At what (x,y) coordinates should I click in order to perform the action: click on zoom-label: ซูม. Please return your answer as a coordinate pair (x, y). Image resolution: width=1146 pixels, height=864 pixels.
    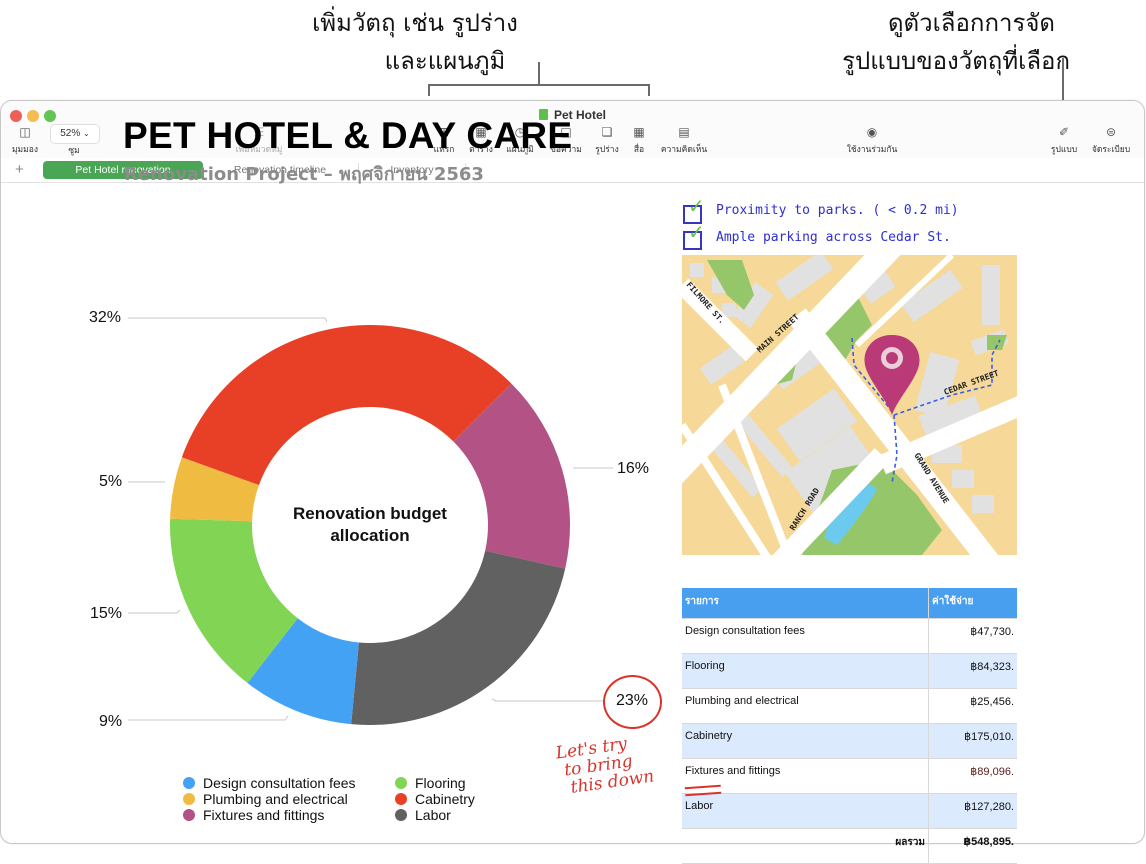
    Looking at the image, I should click on (74, 151).